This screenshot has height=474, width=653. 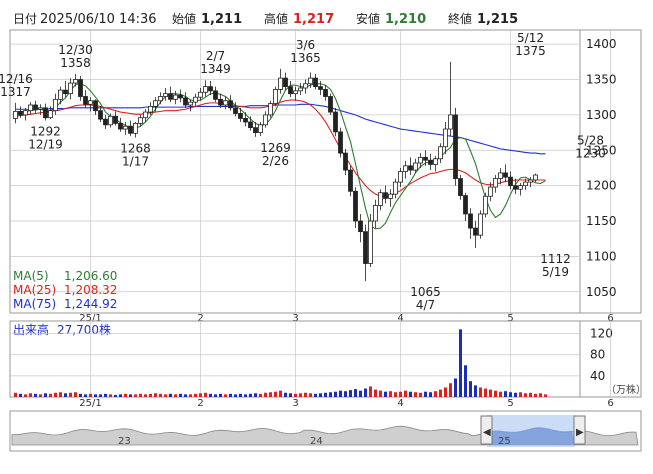 What do you see at coordinates (555, 259) in the screenshot?
I see `annotation-label: 1112` at bounding box center [555, 259].